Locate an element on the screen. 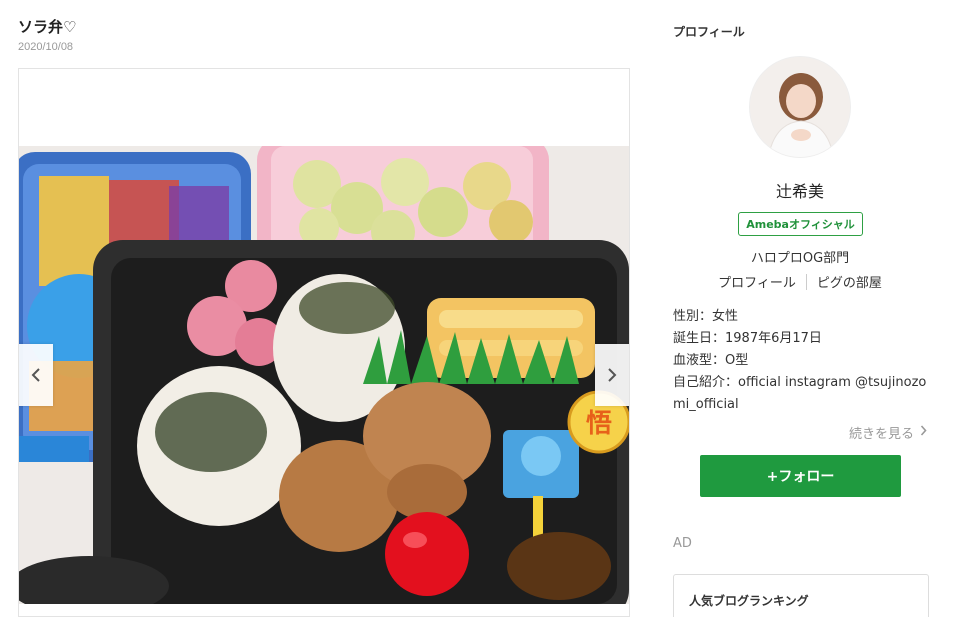 This screenshot has width=953, height=617. profile-links: プロフィール ピグの部屋 is located at coordinates (800, 281).